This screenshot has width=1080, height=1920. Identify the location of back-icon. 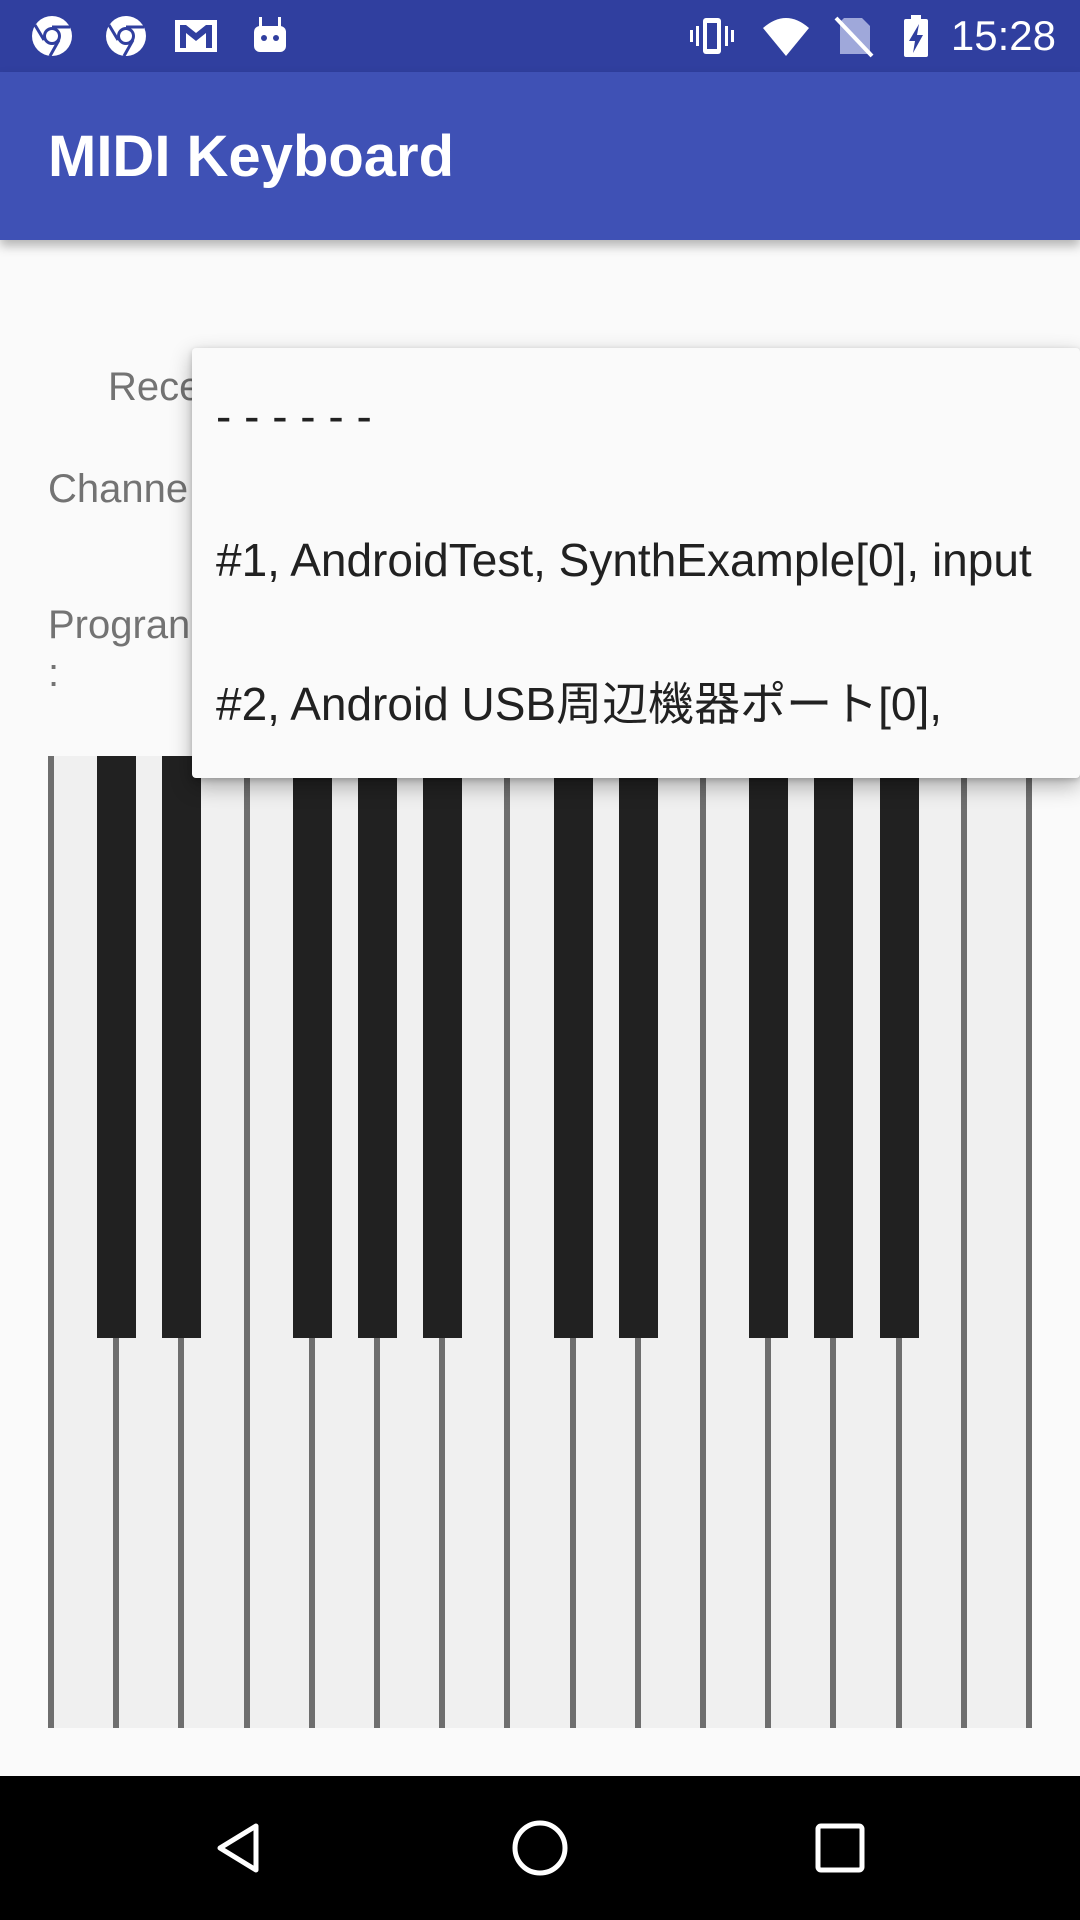
(240, 1848).